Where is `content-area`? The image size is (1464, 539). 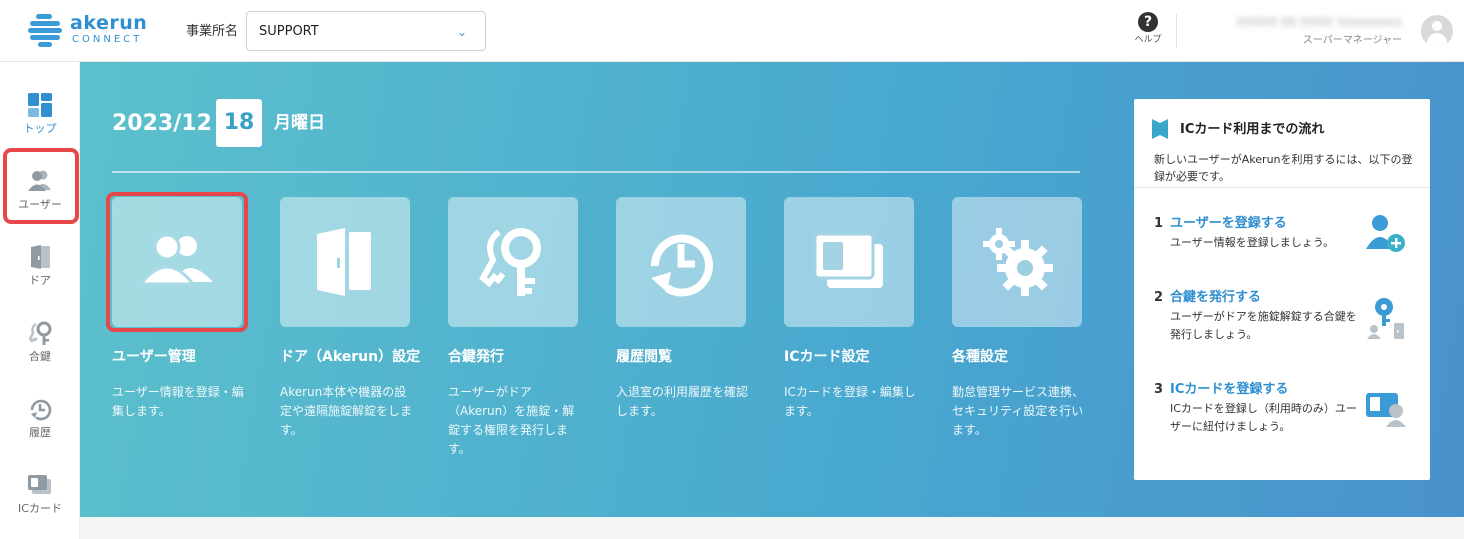
content-area is located at coordinates (772, 528).